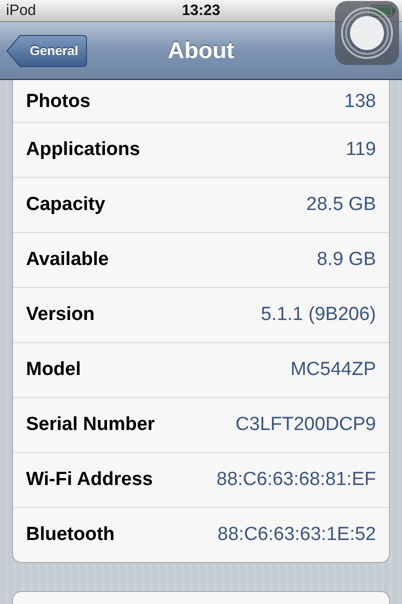  Describe the element at coordinates (83, 150) in the screenshot. I see `row-label: Applications` at that location.